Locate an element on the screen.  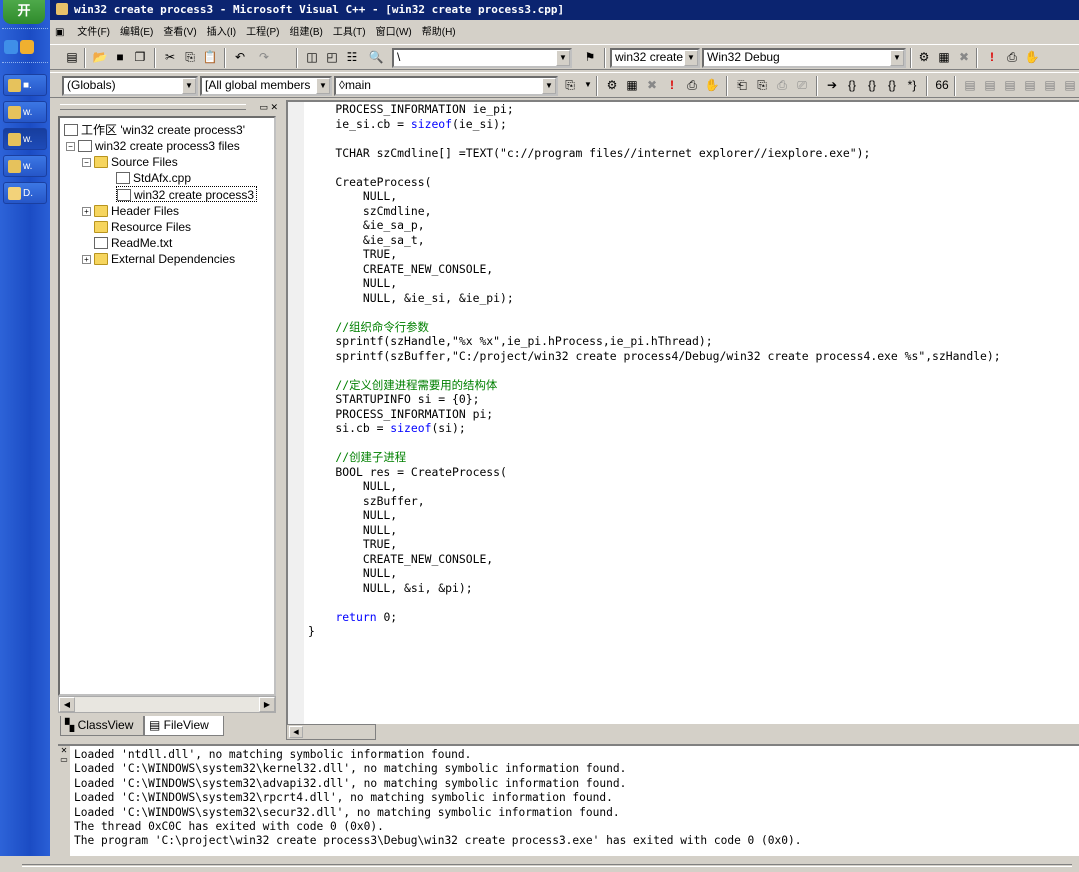
step-over-icon: {} is located at coordinates (872, 85).